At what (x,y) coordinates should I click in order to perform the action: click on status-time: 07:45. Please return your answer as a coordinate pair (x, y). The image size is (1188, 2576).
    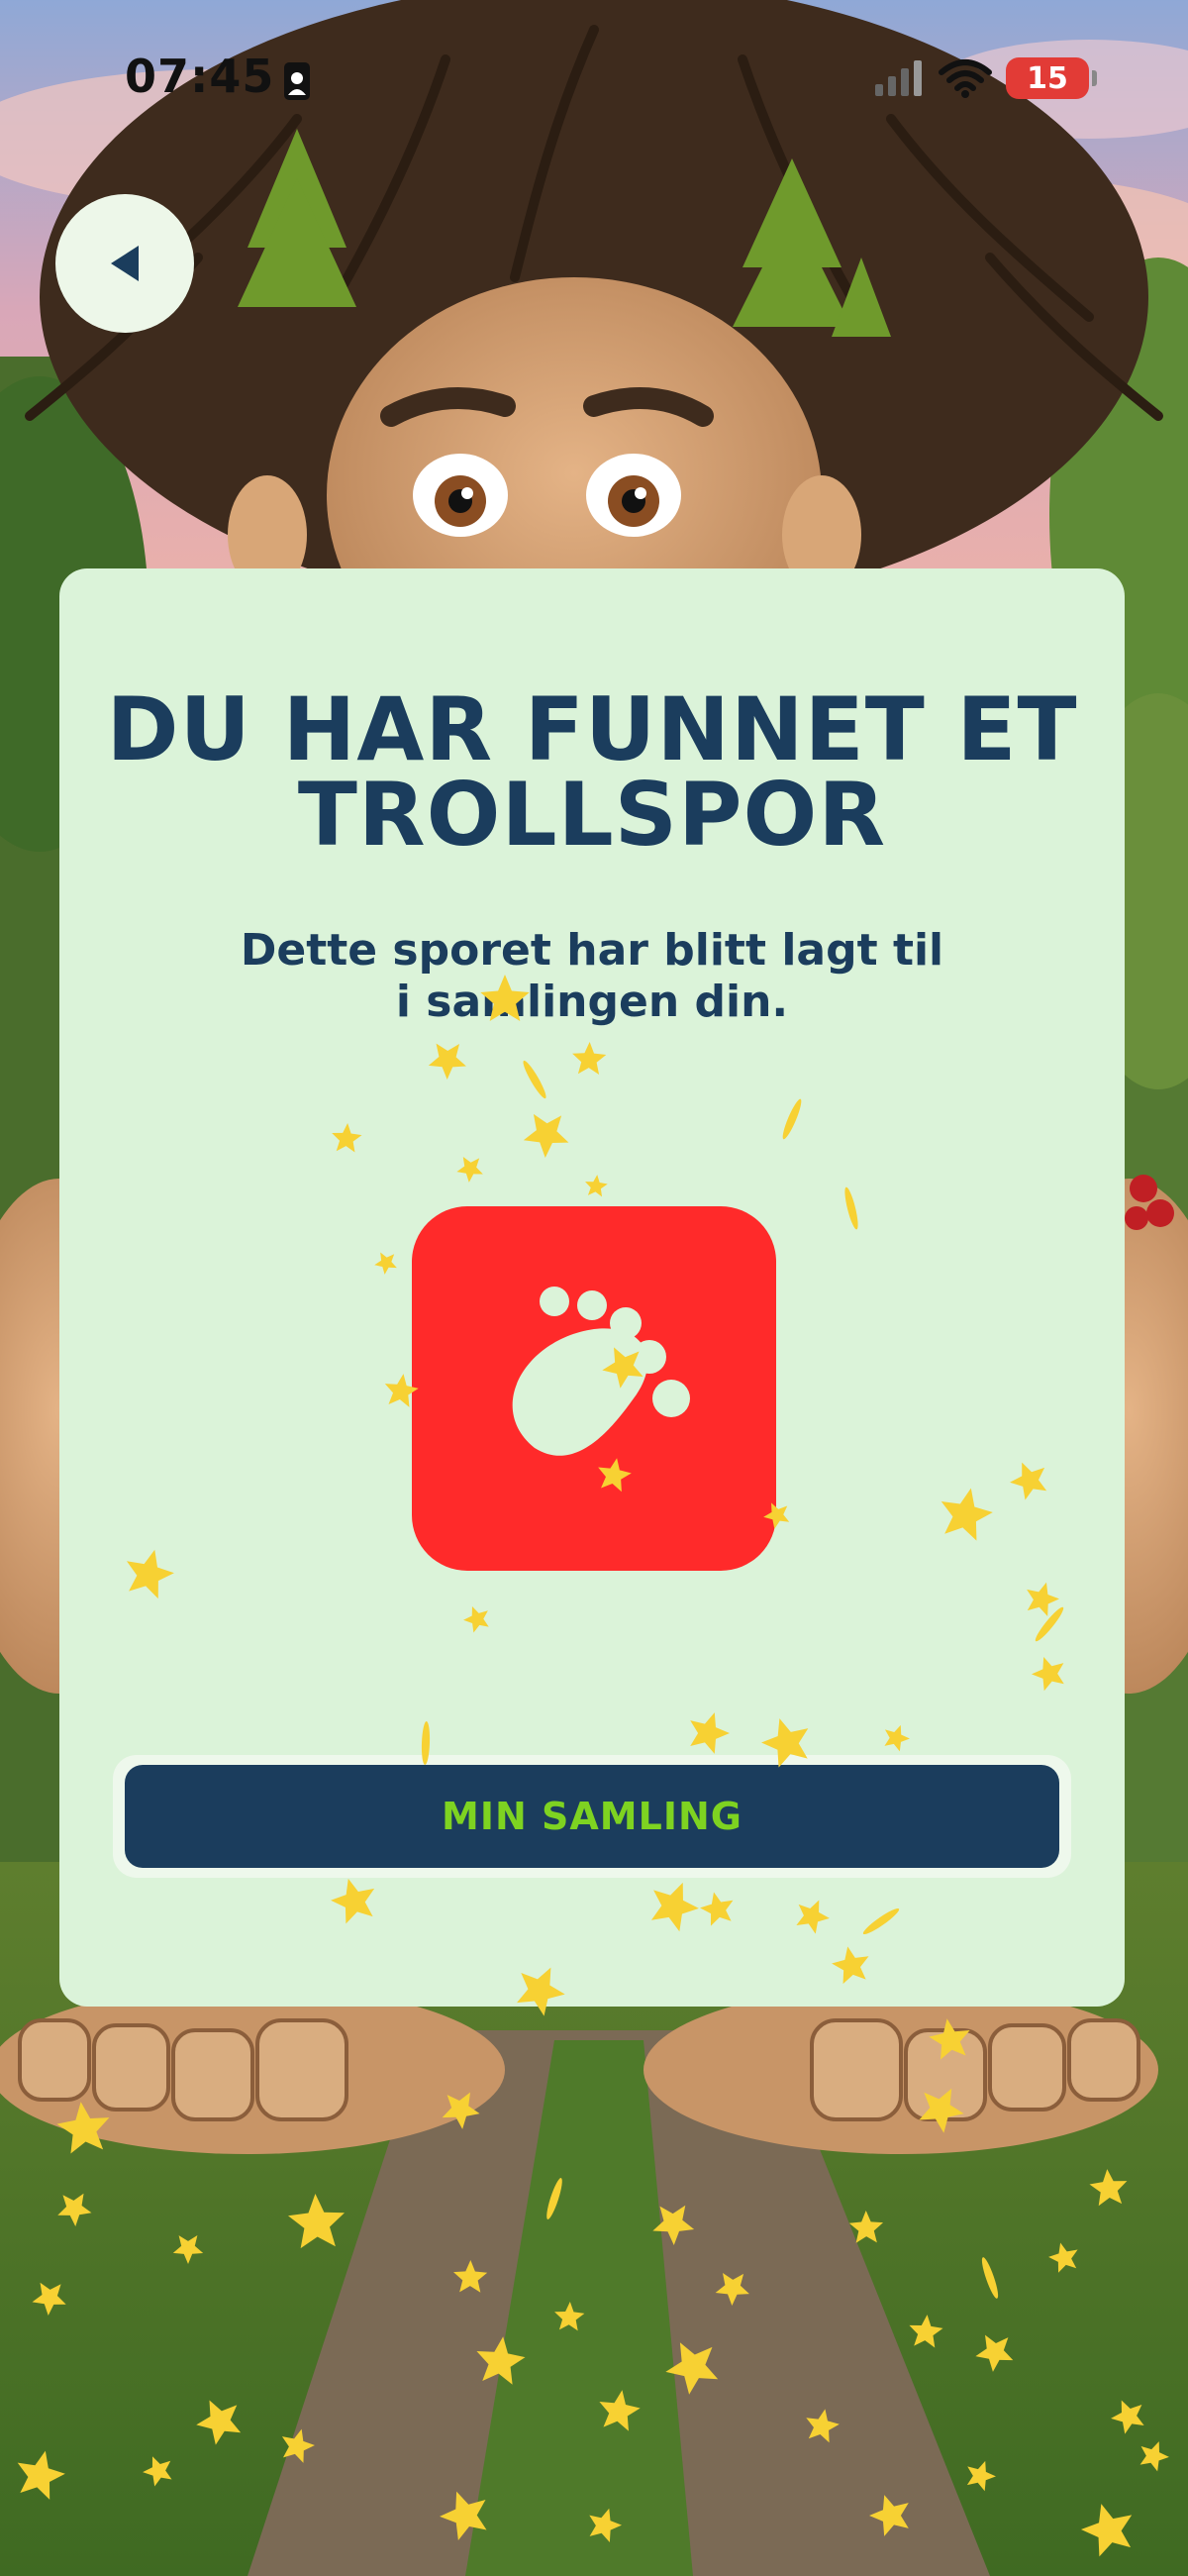
    Looking at the image, I should click on (200, 76).